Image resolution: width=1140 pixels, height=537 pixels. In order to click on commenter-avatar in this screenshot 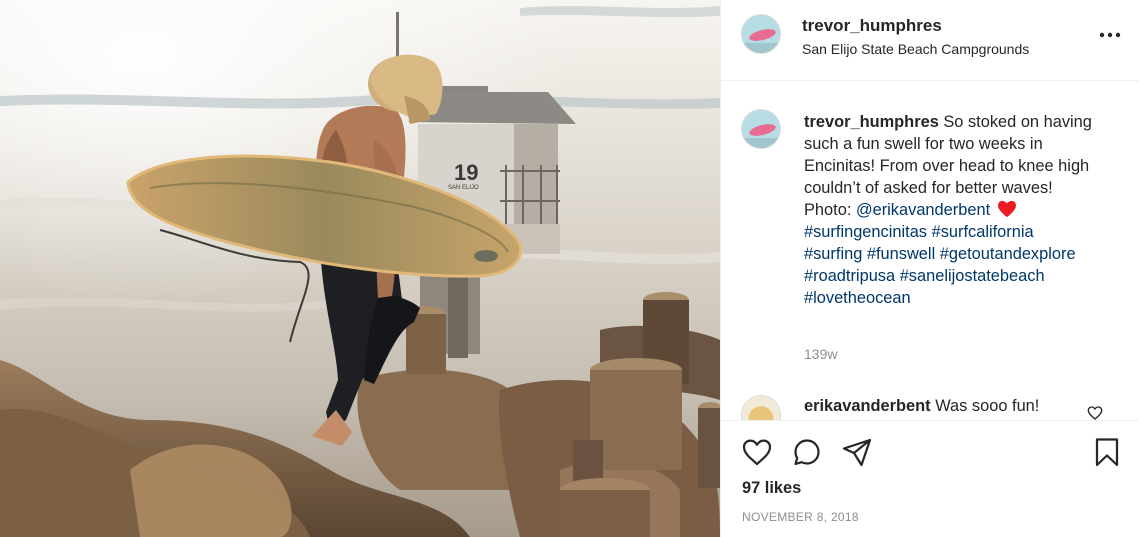, I will do `click(761, 407)`.